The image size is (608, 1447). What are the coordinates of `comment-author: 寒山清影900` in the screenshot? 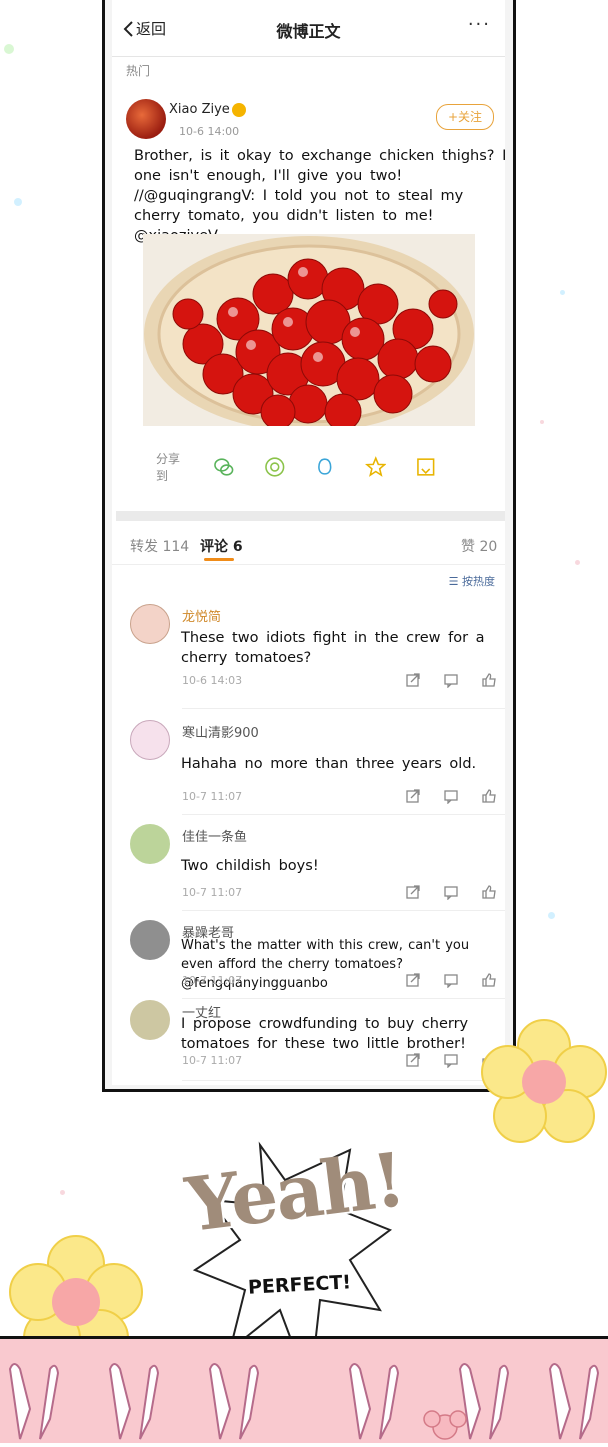 It's located at (220, 731).